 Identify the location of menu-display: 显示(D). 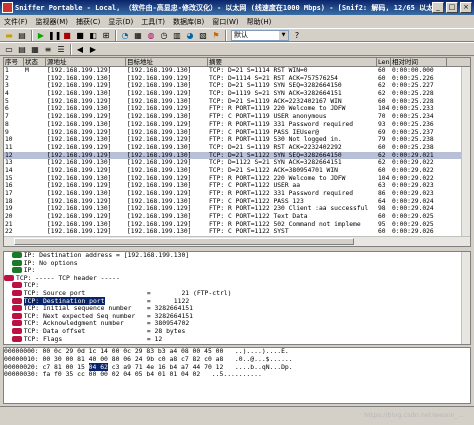
(120, 22).